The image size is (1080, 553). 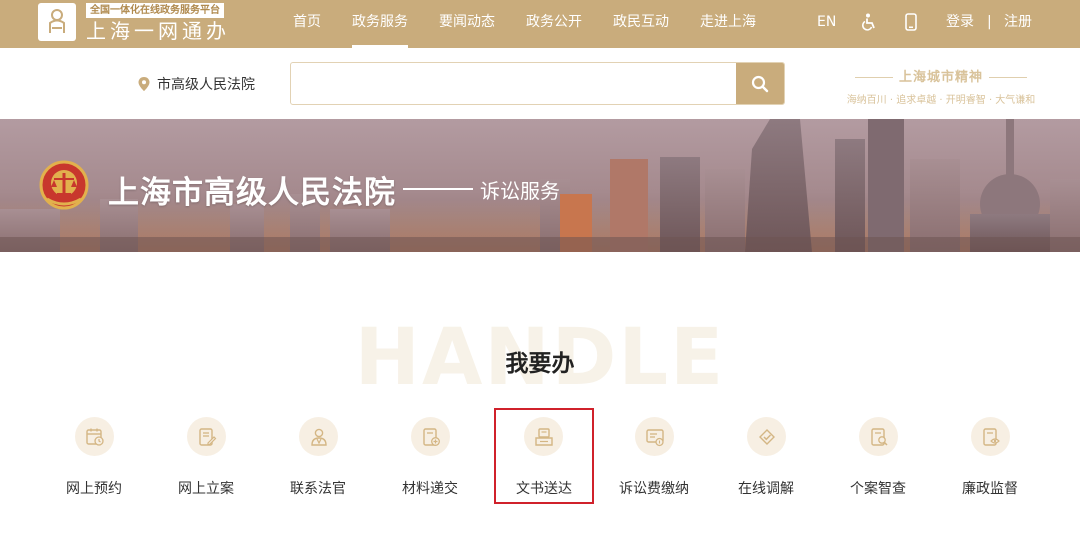 I want to click on section-title: 我要办, so click(x=540, y=364).